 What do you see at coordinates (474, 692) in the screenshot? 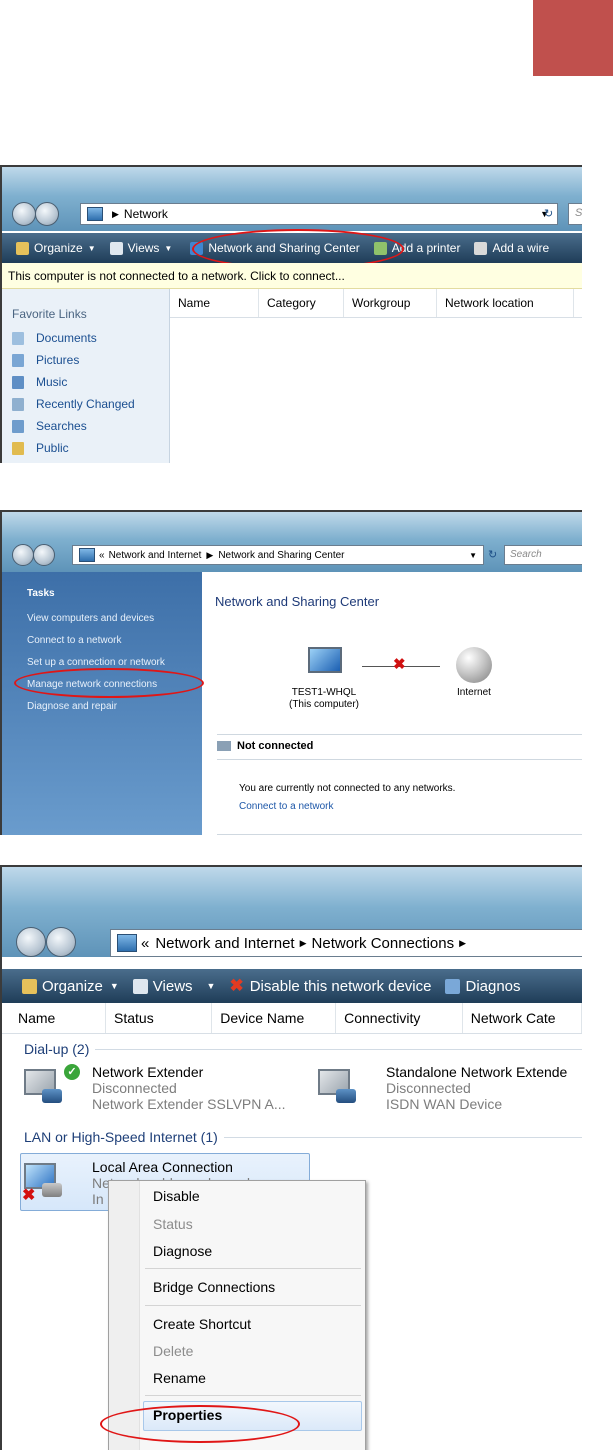
I see `internet-label: Internet` at bounding box center [474, 692].